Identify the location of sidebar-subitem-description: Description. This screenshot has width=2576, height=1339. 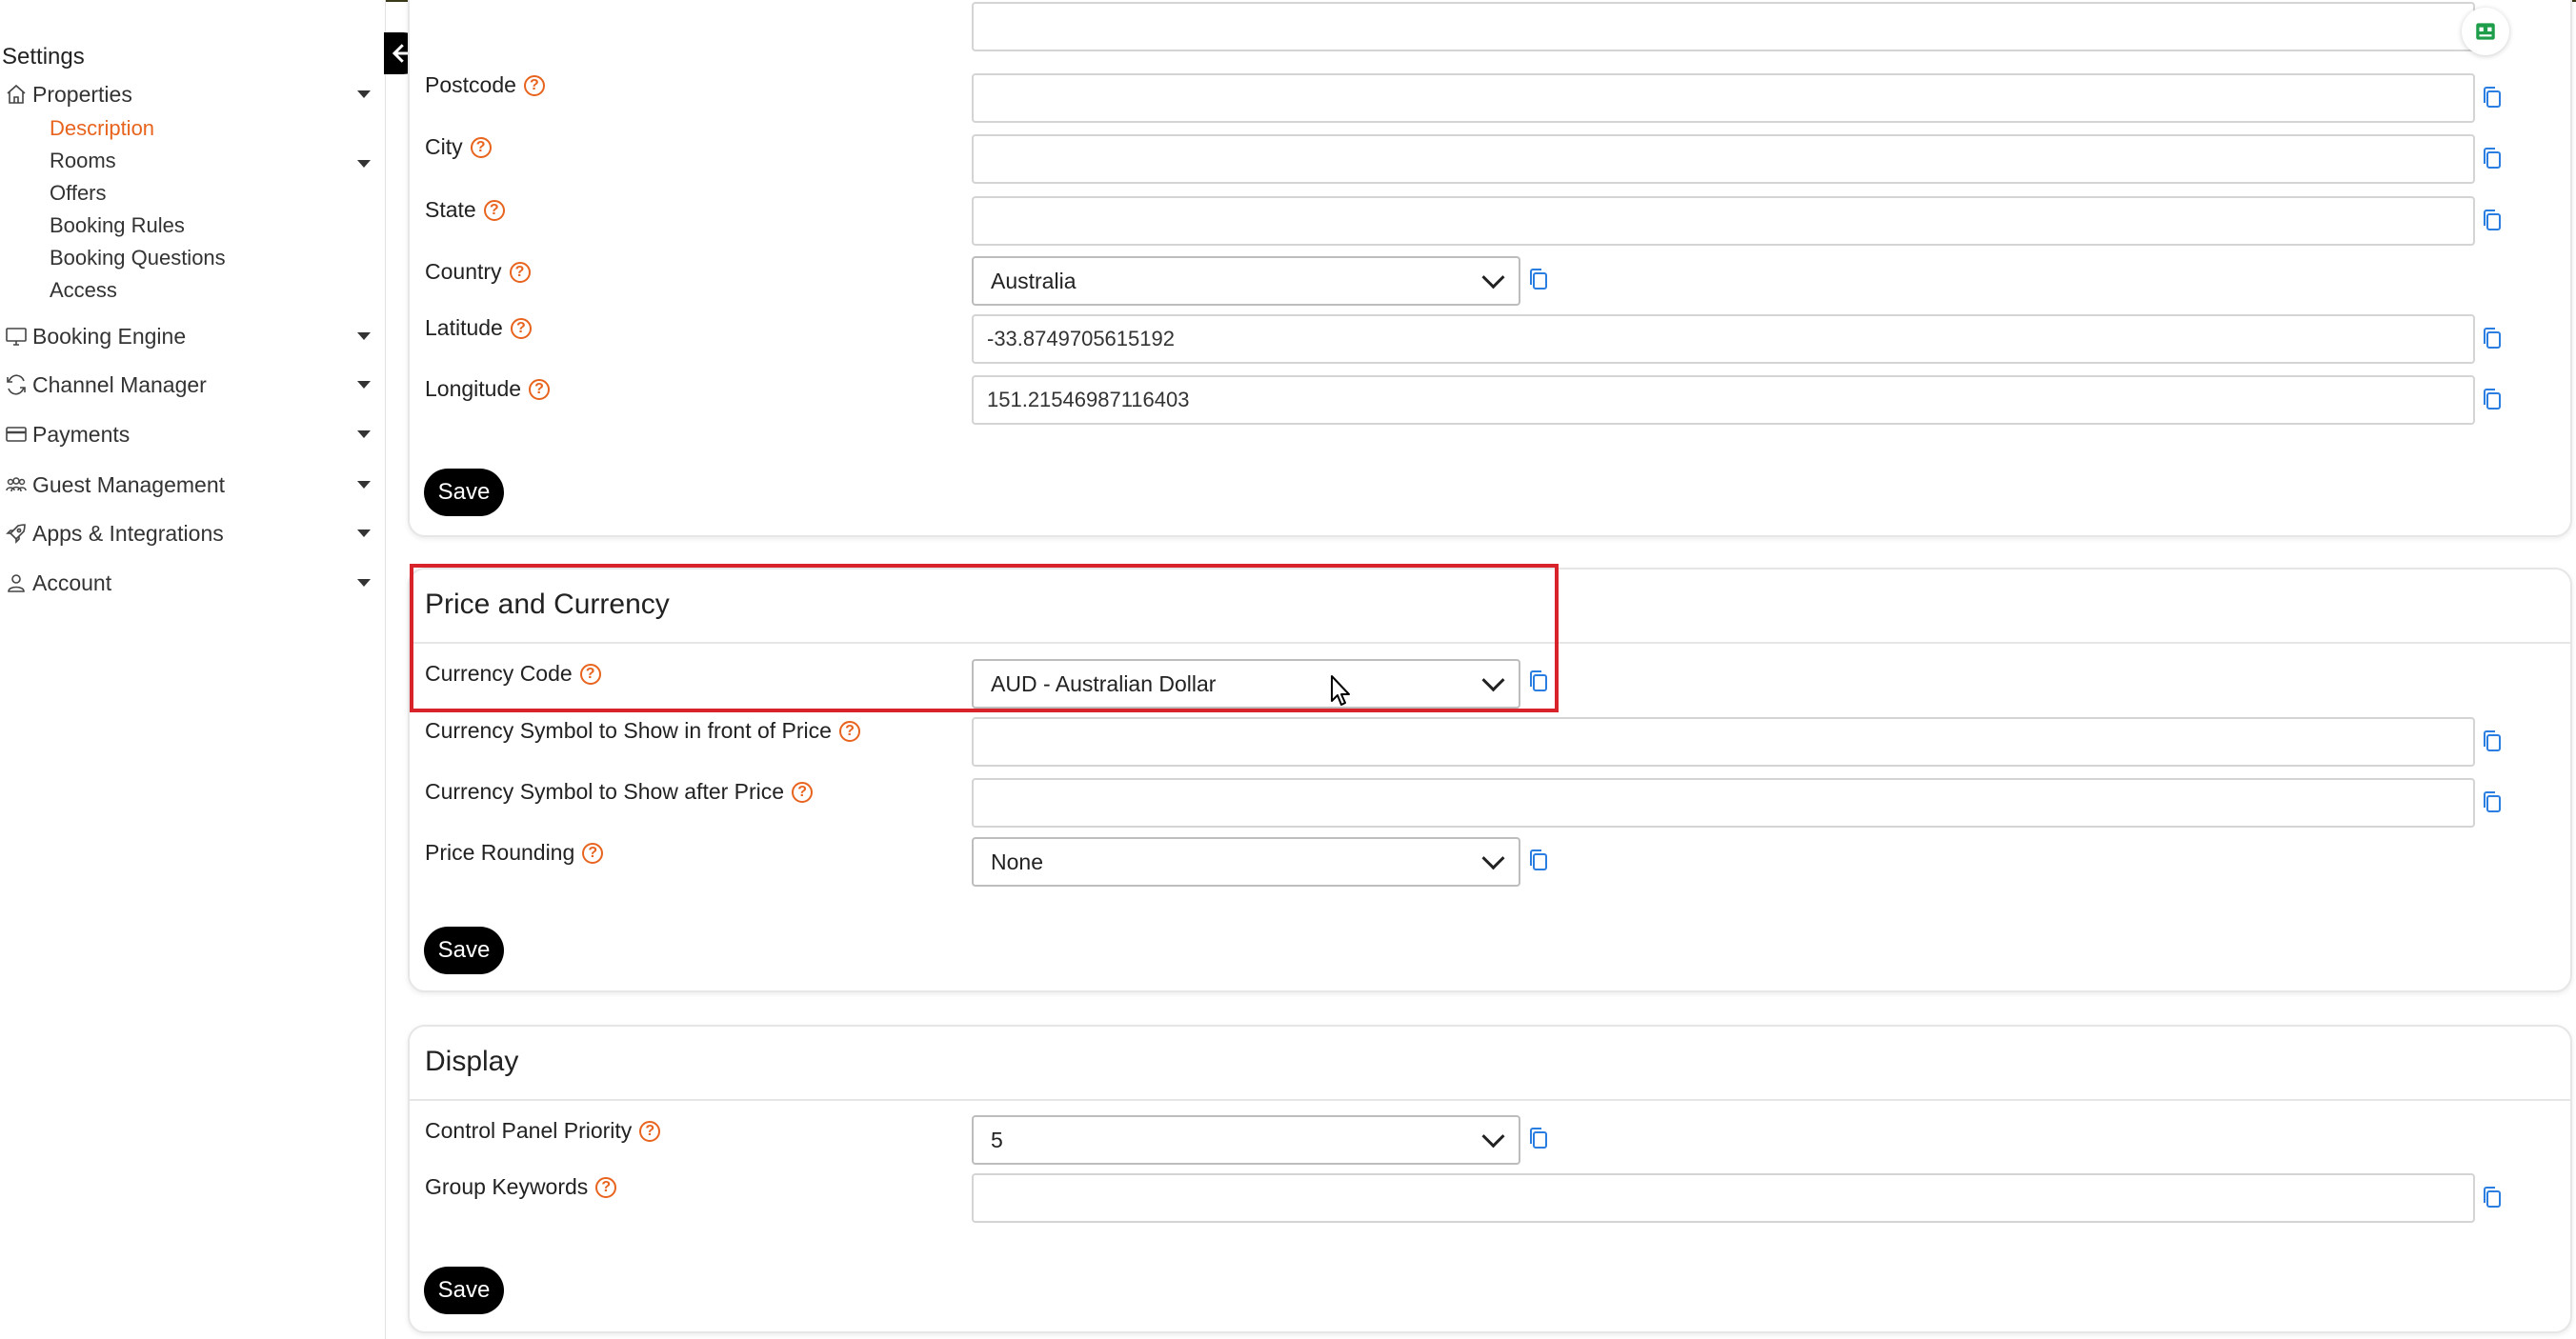
(102, 128).